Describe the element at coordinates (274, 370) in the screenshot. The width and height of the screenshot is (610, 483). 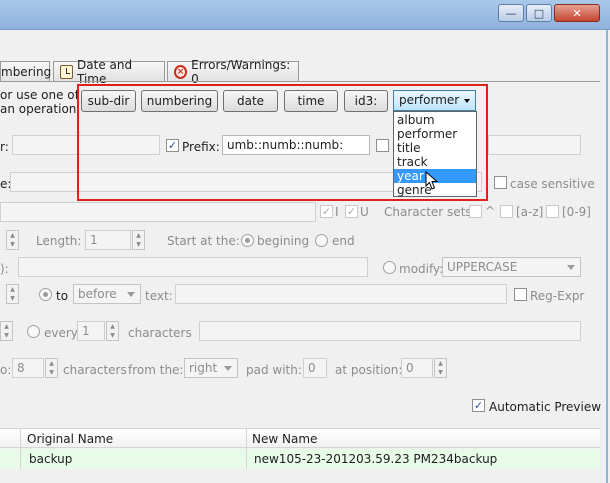
I see `pad-with-label: pad with:` at that location.